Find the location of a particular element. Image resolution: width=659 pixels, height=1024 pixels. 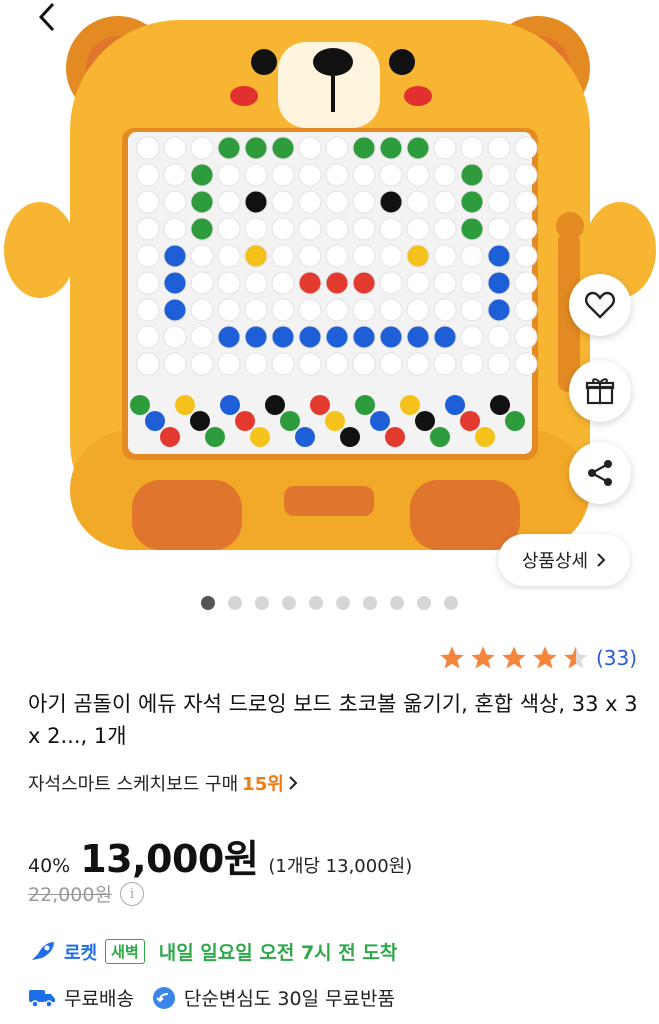

rocket-icon is located at coordinates (43, 950).